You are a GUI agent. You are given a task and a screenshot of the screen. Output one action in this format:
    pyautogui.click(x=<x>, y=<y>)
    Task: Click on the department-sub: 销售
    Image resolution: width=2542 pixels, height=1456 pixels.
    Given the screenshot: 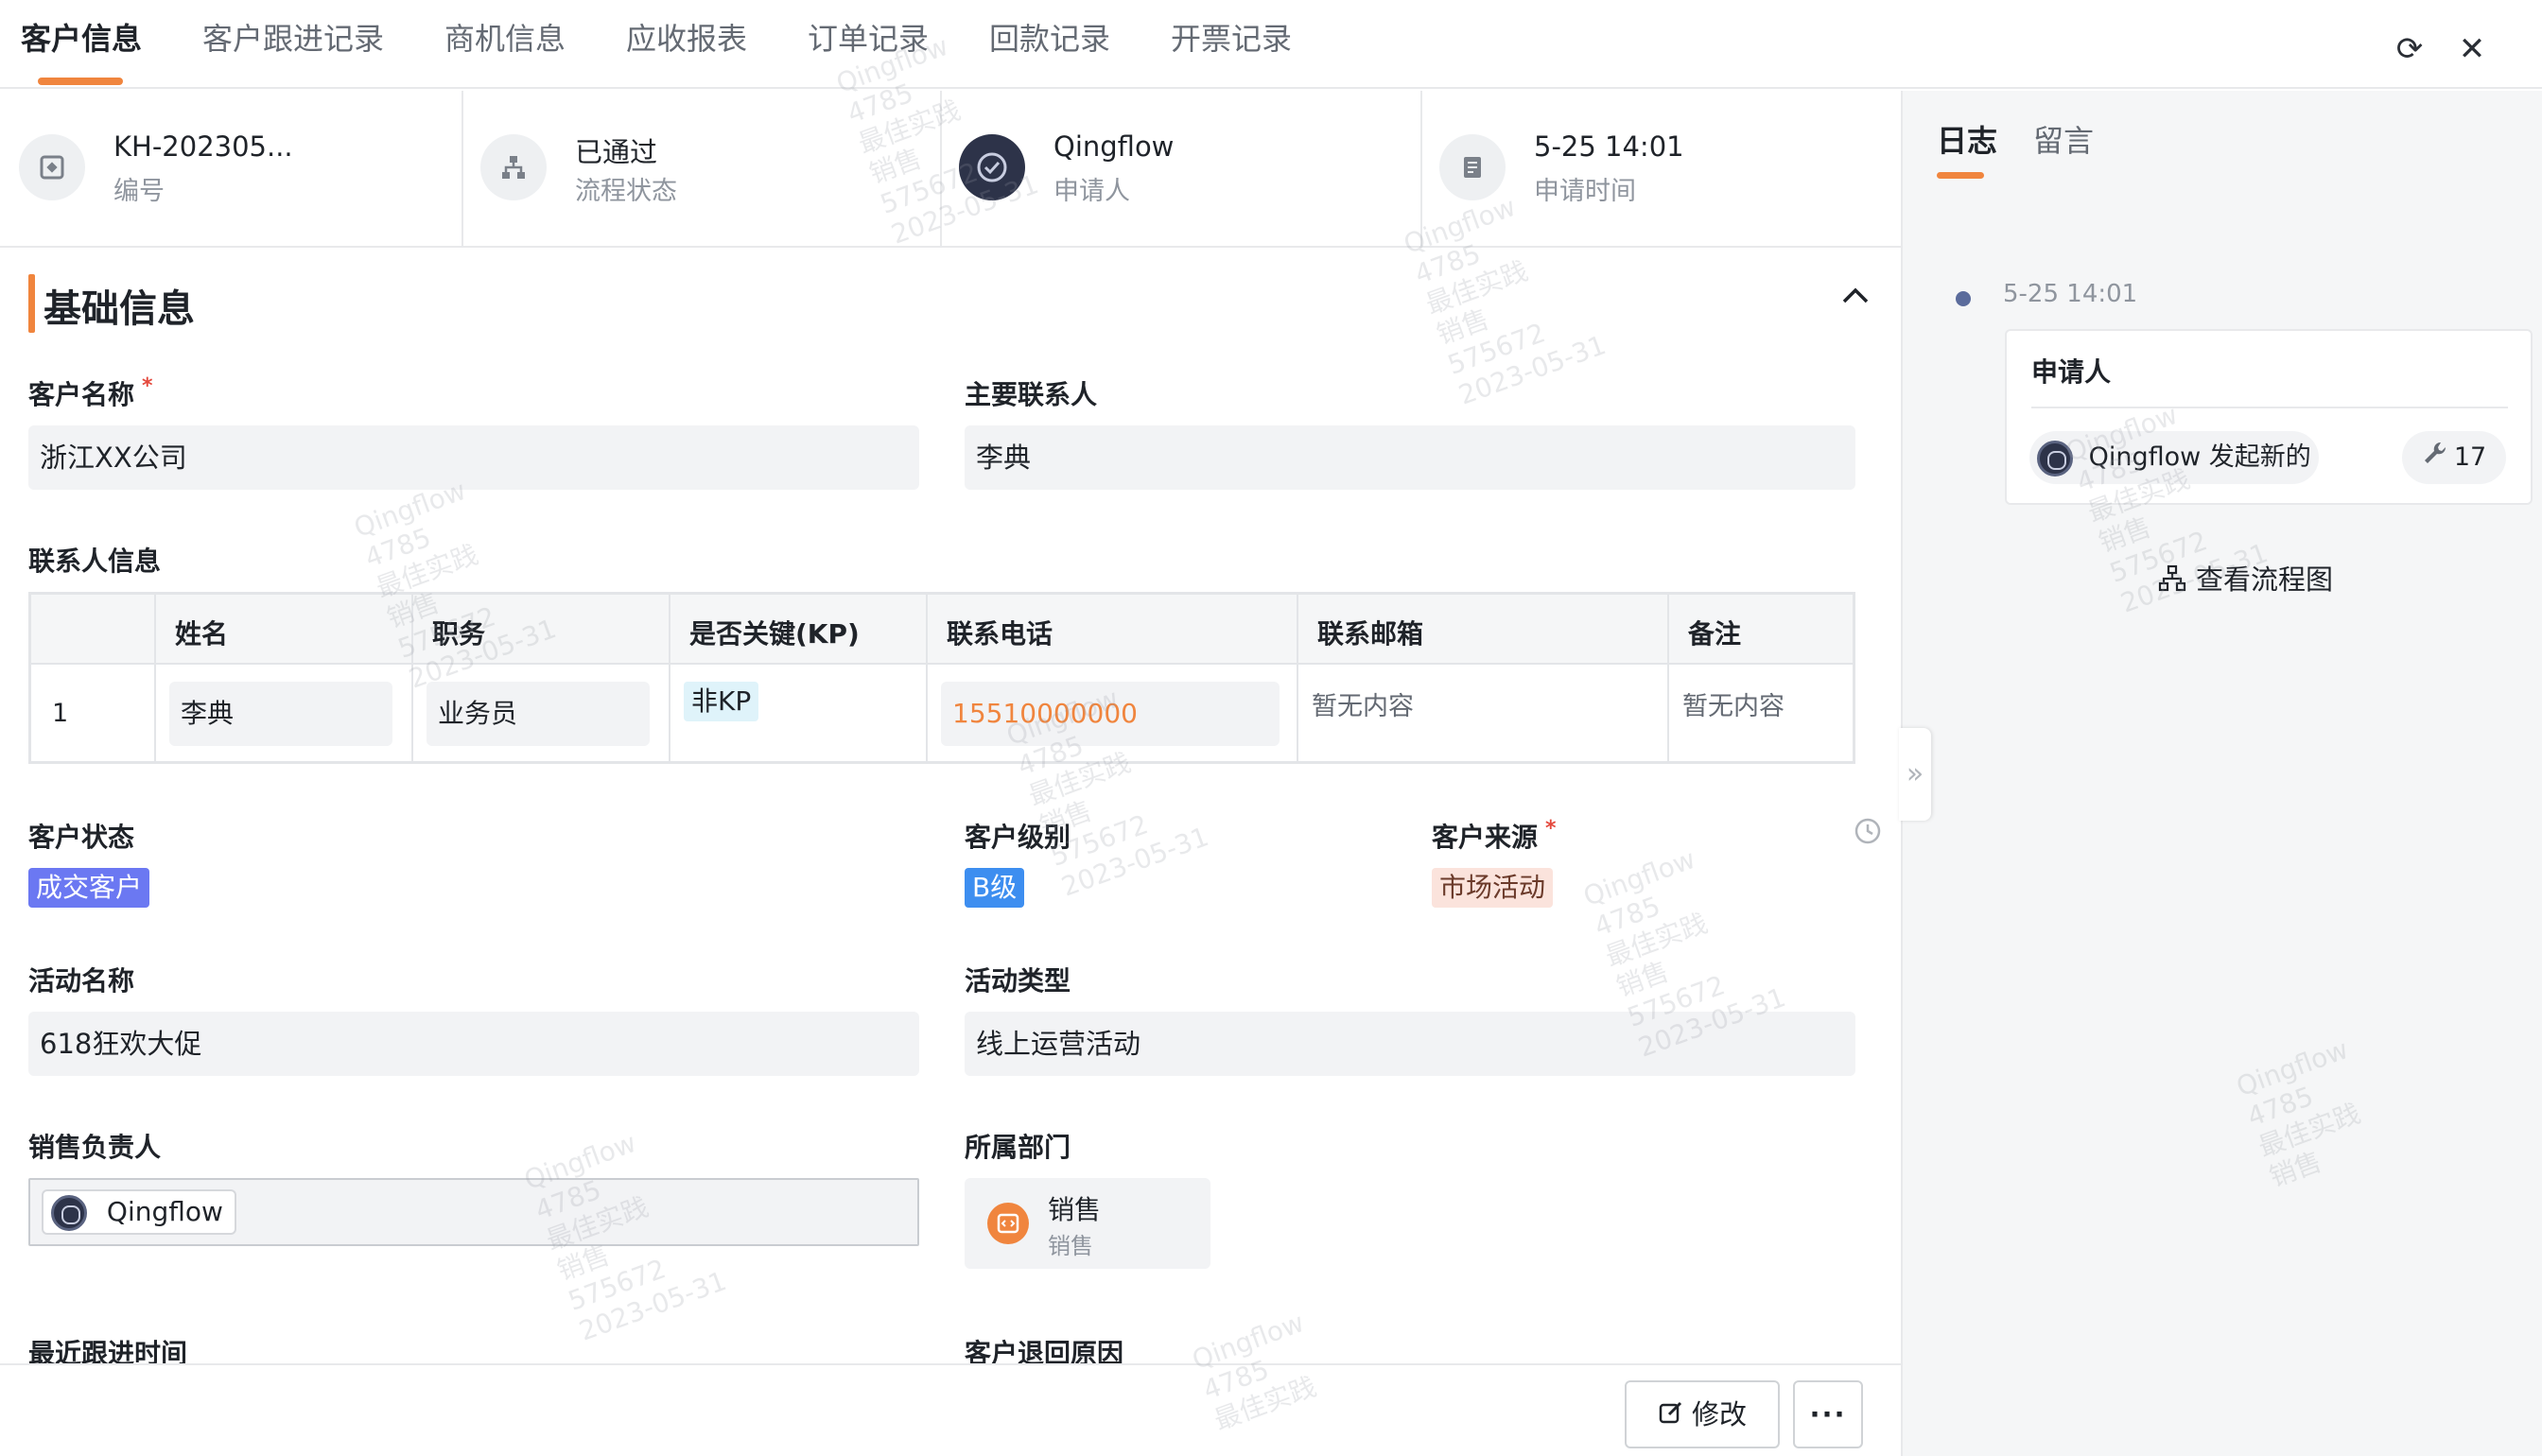 What is the action you would take?
    pyautogui.click(x=1070, y=1246)
    